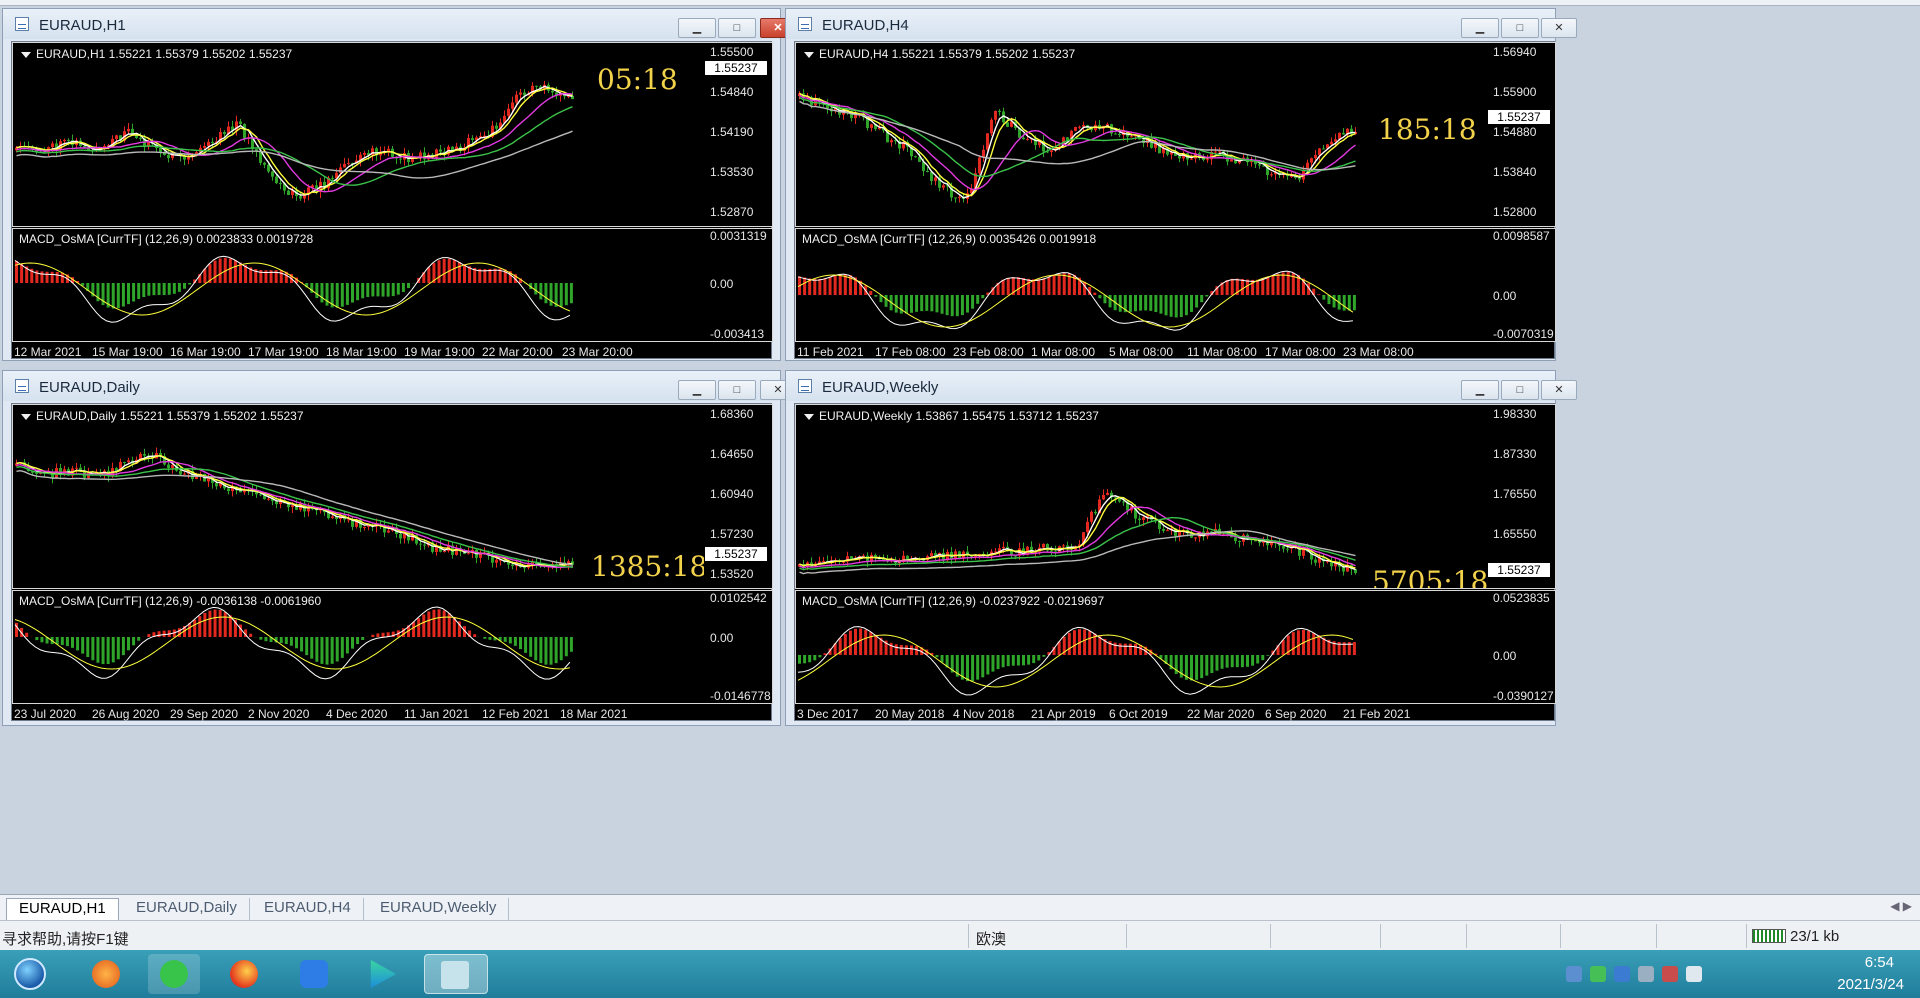  What do you see at coordinates (1521, 647) in the screenshot?
I see `osma-scale: 0.0523835 0.00 -0.0390127` at bounding box center [1521, 647].